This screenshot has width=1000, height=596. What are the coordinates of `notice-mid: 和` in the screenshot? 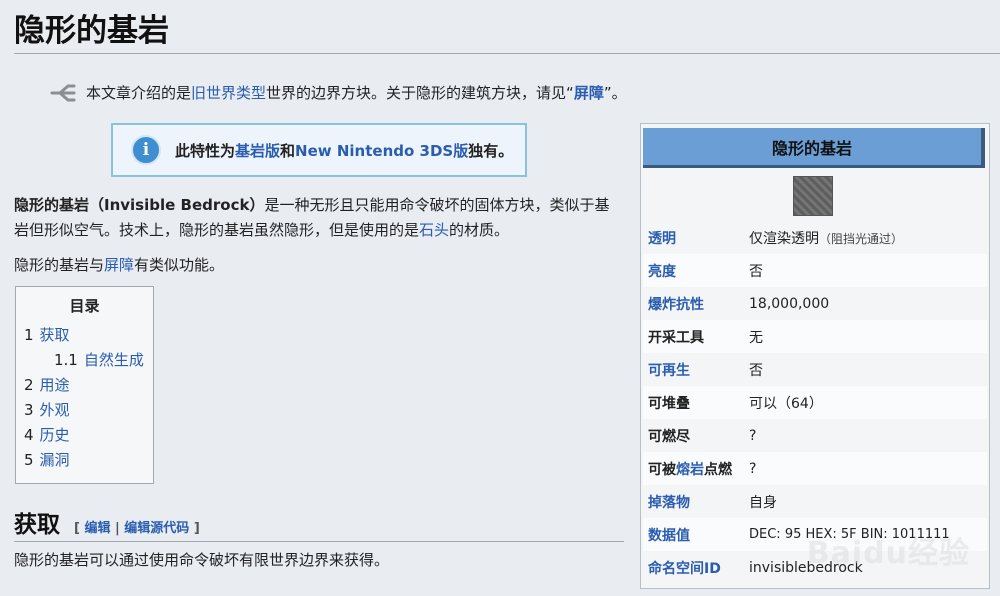 It's located at (288, 150).